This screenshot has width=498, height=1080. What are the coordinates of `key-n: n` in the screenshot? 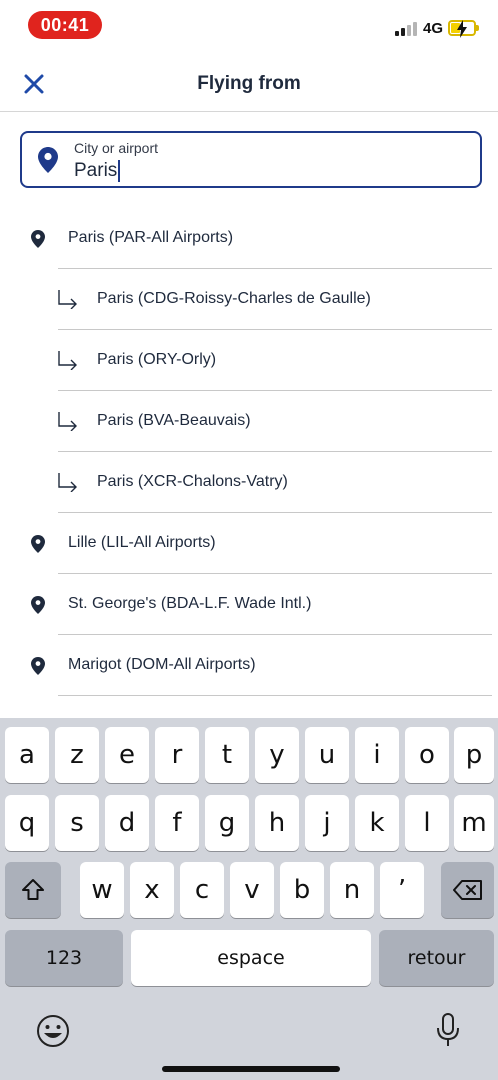 It's located at (352, 890).